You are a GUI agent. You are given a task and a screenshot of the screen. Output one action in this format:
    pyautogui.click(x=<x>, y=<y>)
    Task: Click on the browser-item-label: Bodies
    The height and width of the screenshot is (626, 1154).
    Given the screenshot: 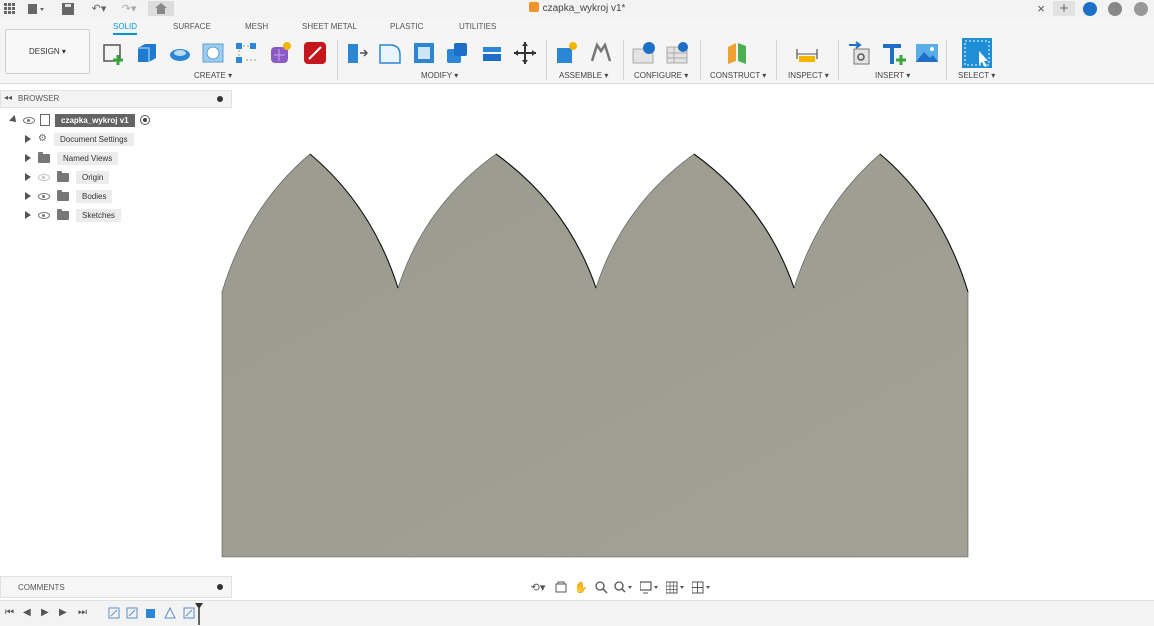 What is the action you would take?
    pyautogui.click(x=94, y=196)
    